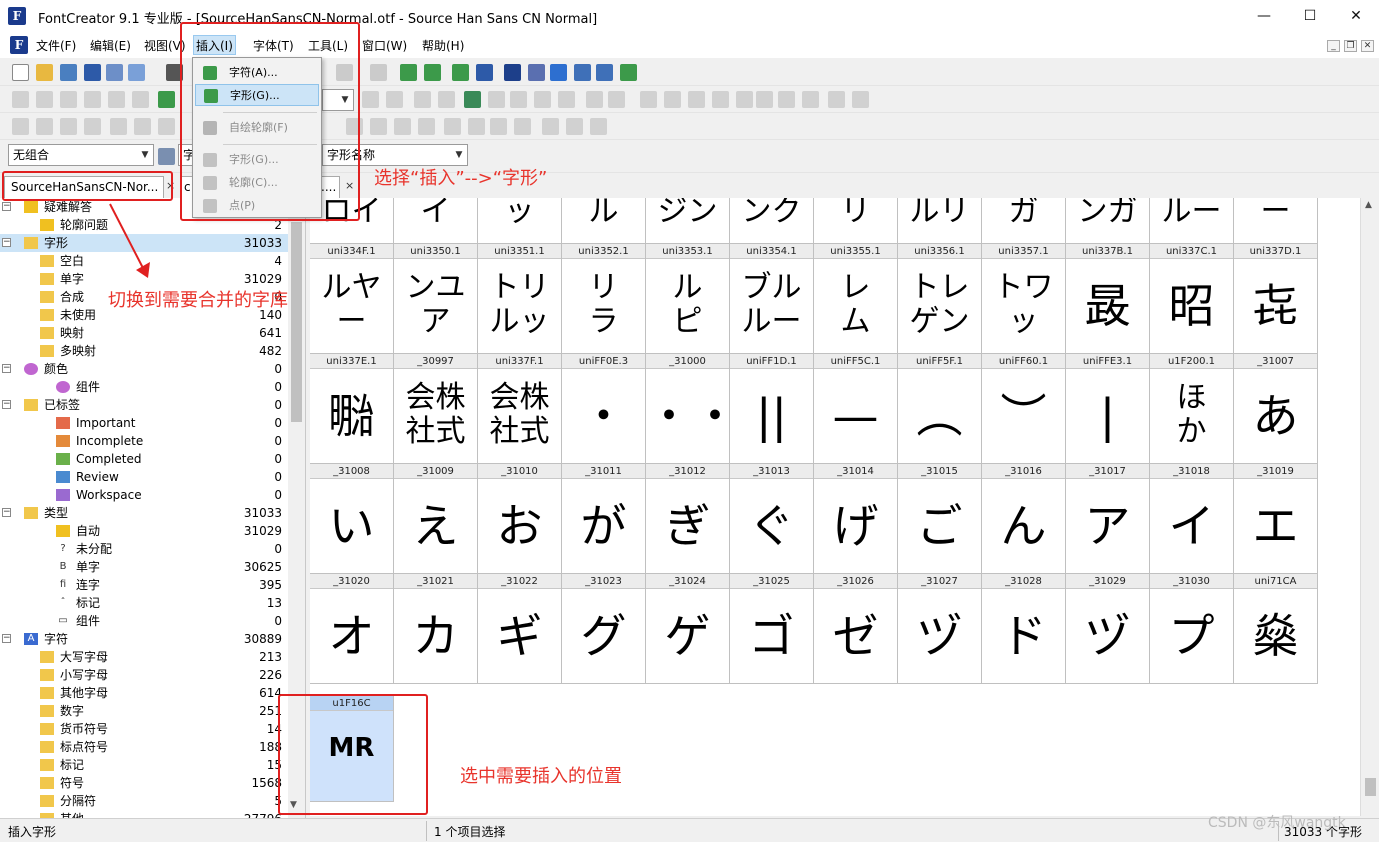 The image size is (1379, 842). What do you see at coordinates (110, 46) in the screenshot?
I see `menu-edit: 编辑(E)` at bounding box center [110, 46].